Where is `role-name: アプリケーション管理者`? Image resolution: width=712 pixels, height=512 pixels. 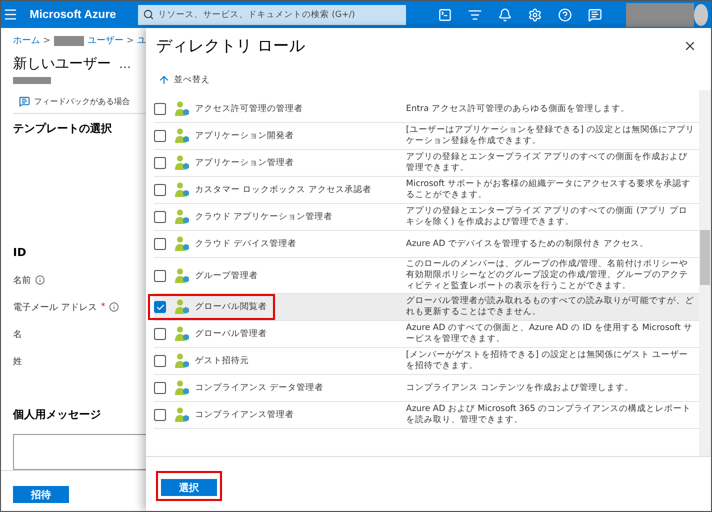 role-name: アプリケーション管理者 is located at coordinates (244, 163).